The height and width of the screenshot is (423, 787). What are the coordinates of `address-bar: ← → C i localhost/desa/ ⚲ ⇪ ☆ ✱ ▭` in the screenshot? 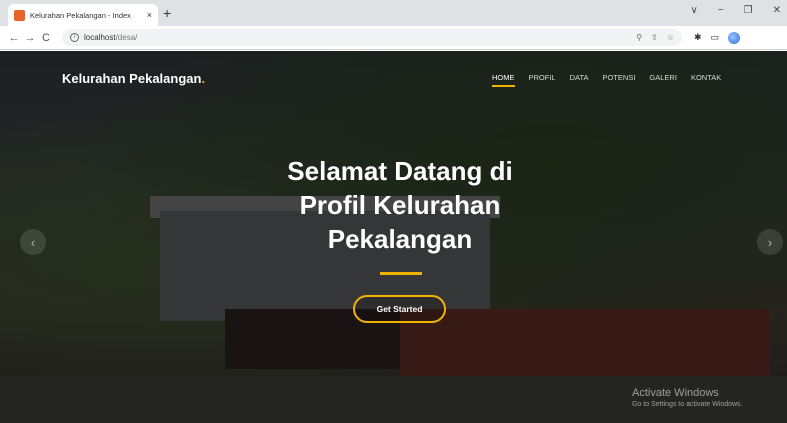 It's located at (393, 38).